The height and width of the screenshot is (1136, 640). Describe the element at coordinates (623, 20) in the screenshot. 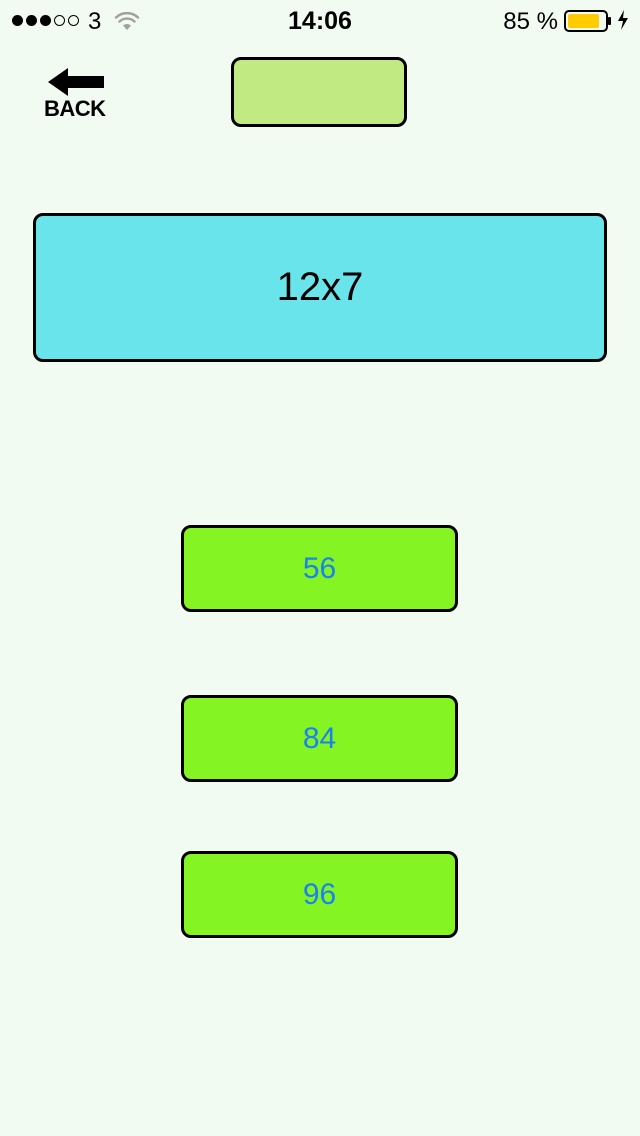

I see `charging-bolt-icon` at that location.